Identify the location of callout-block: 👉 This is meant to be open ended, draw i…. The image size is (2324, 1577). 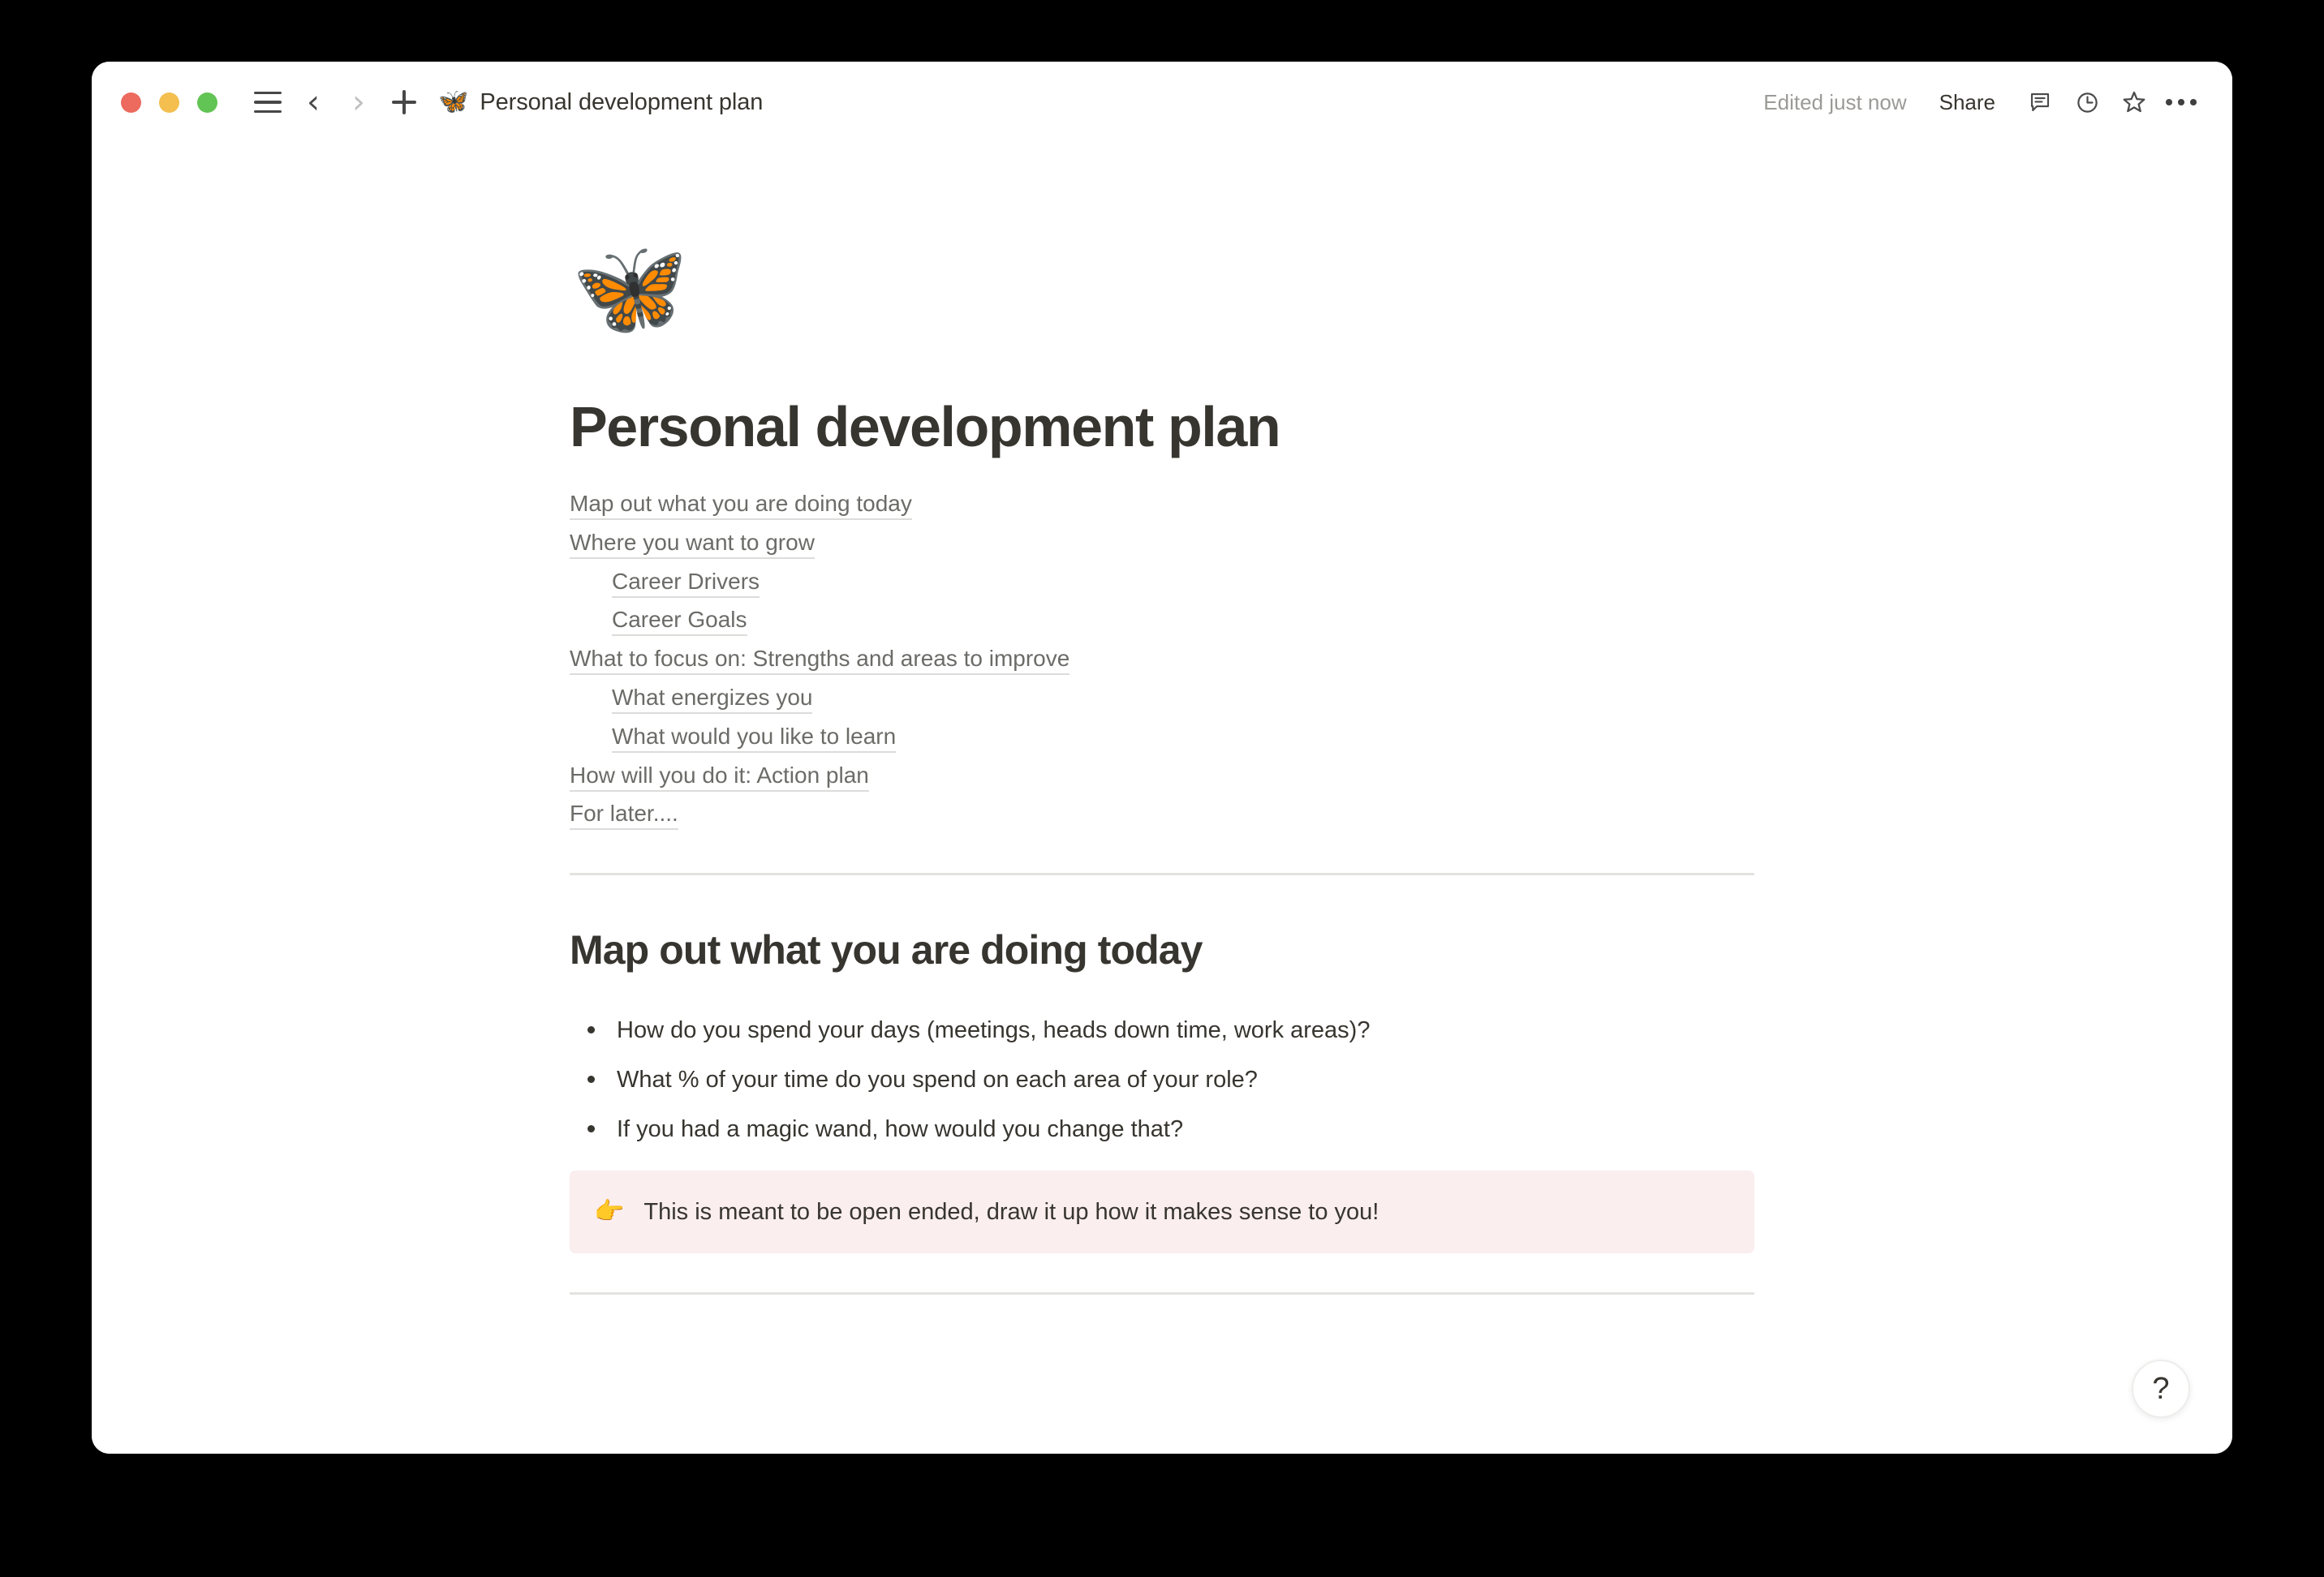
(1162, 1212).